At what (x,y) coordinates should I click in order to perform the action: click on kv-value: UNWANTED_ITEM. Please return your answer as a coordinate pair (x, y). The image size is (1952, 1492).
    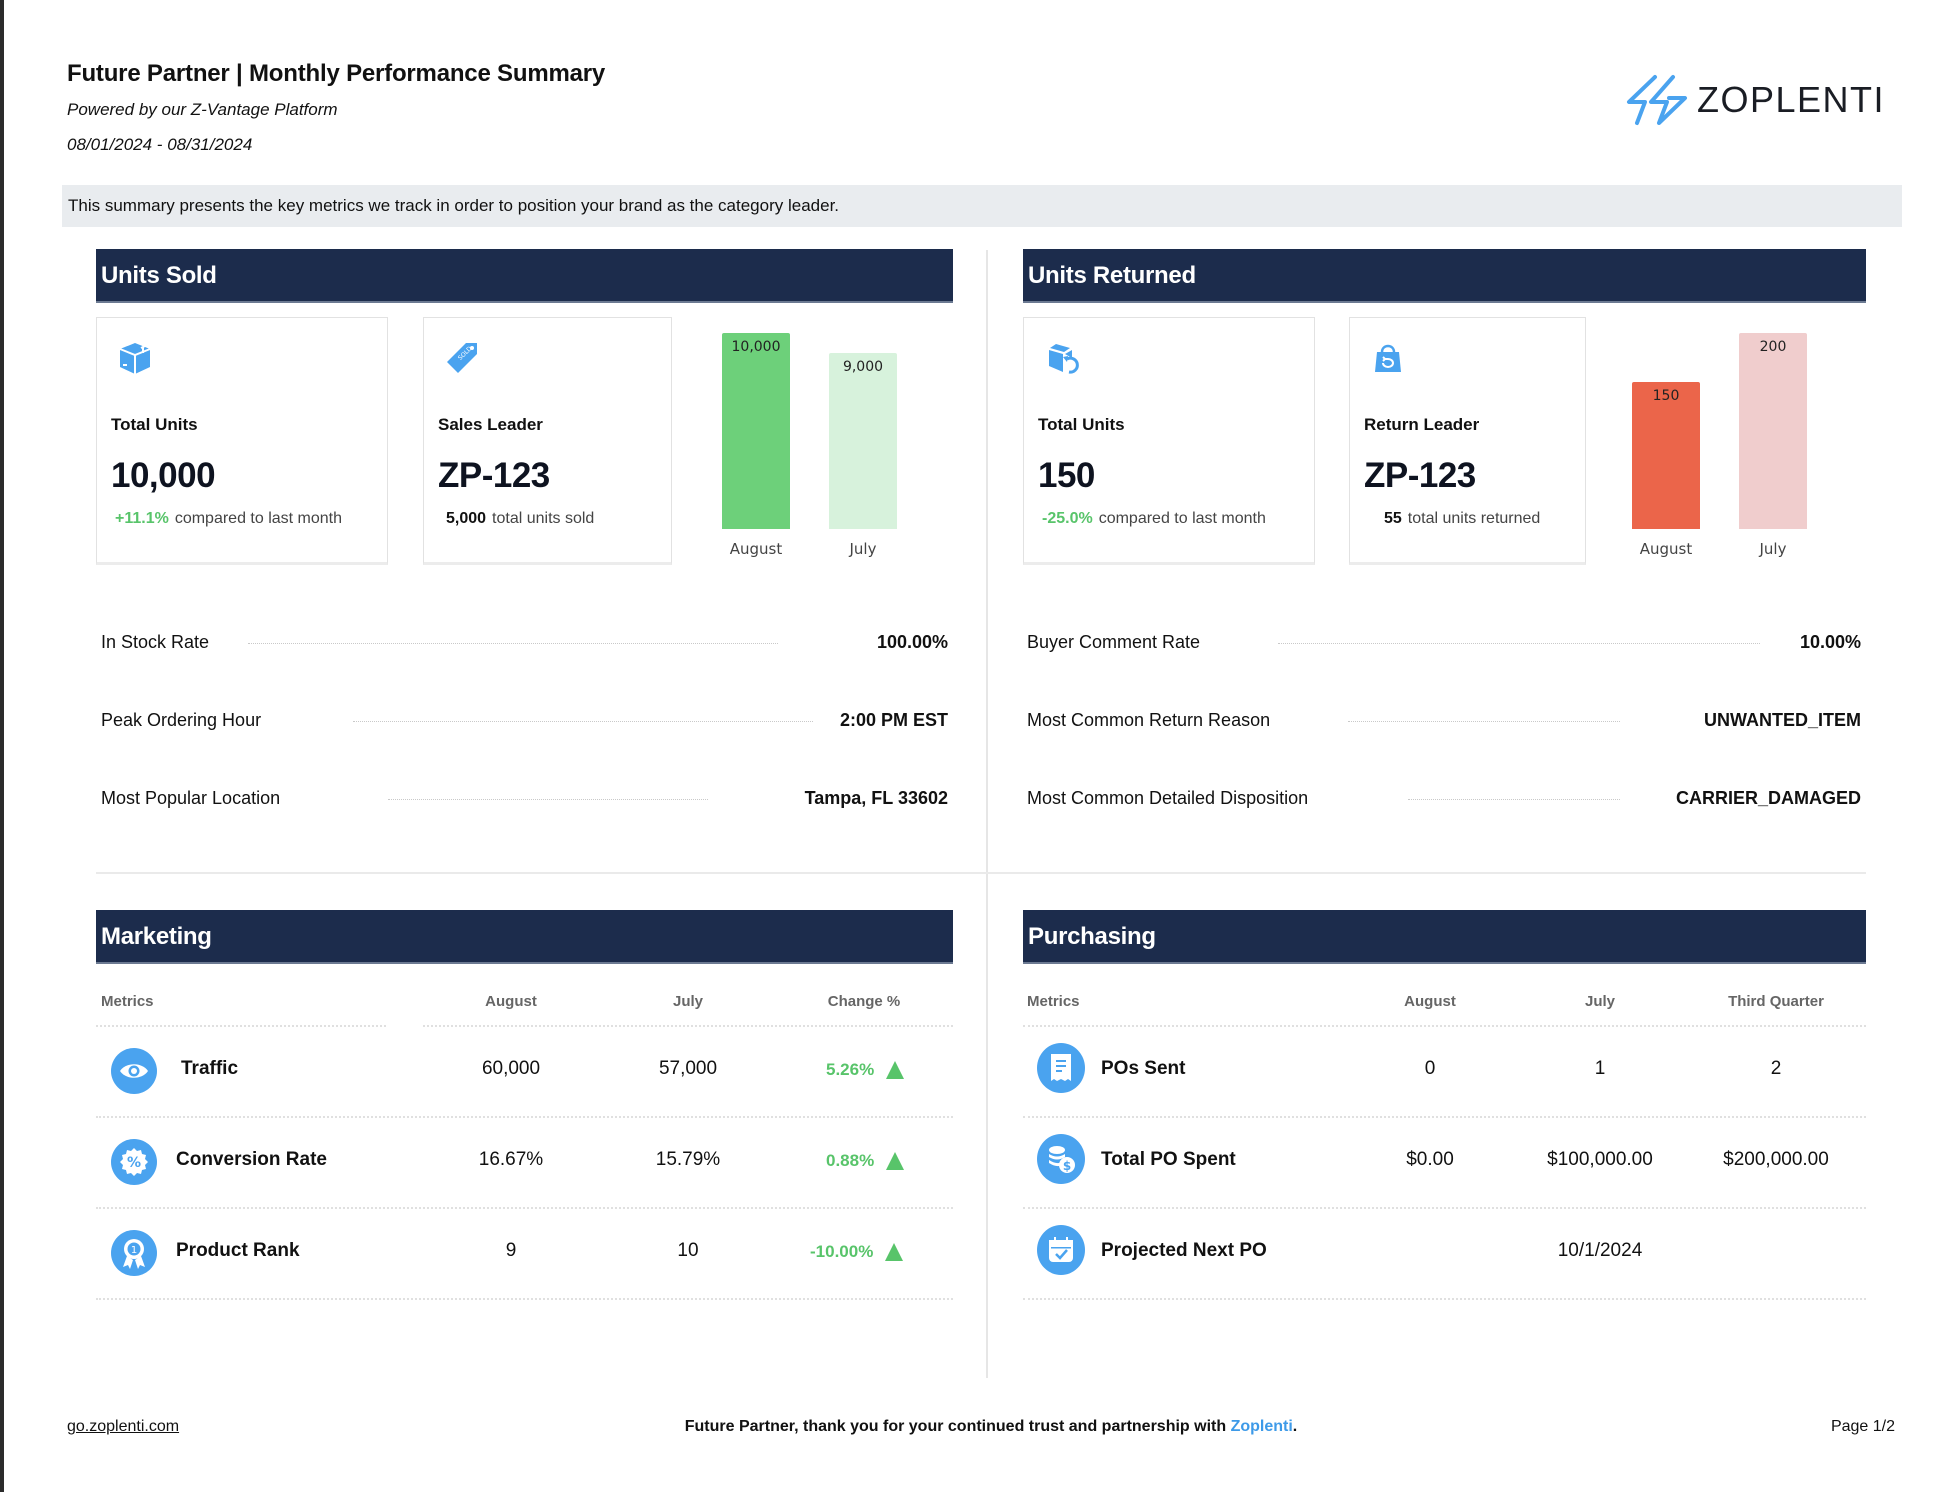
    Looking at the image, I should click on (1782, 720).